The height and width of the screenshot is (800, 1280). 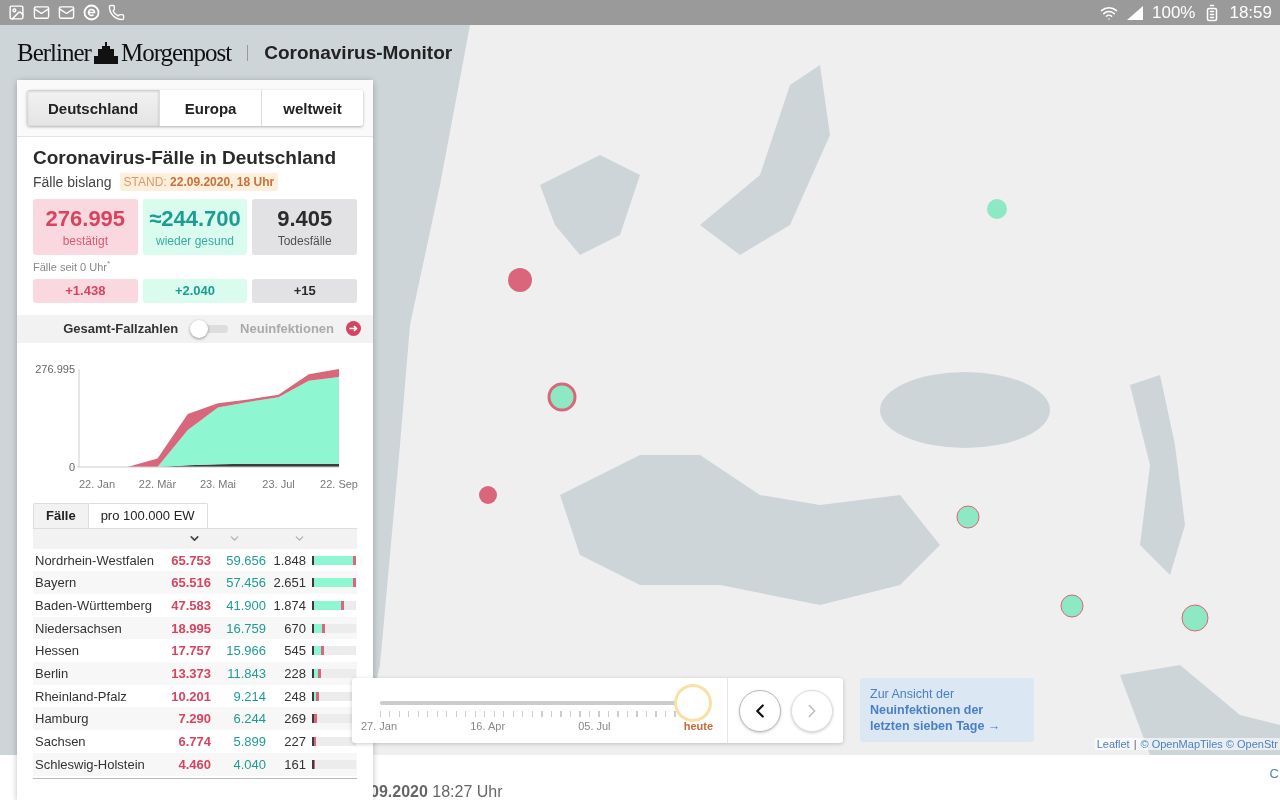 What do you see at coordinates (91, 12) in the screenshot?
I see `badge-icon` at bounding box center [91, 12].